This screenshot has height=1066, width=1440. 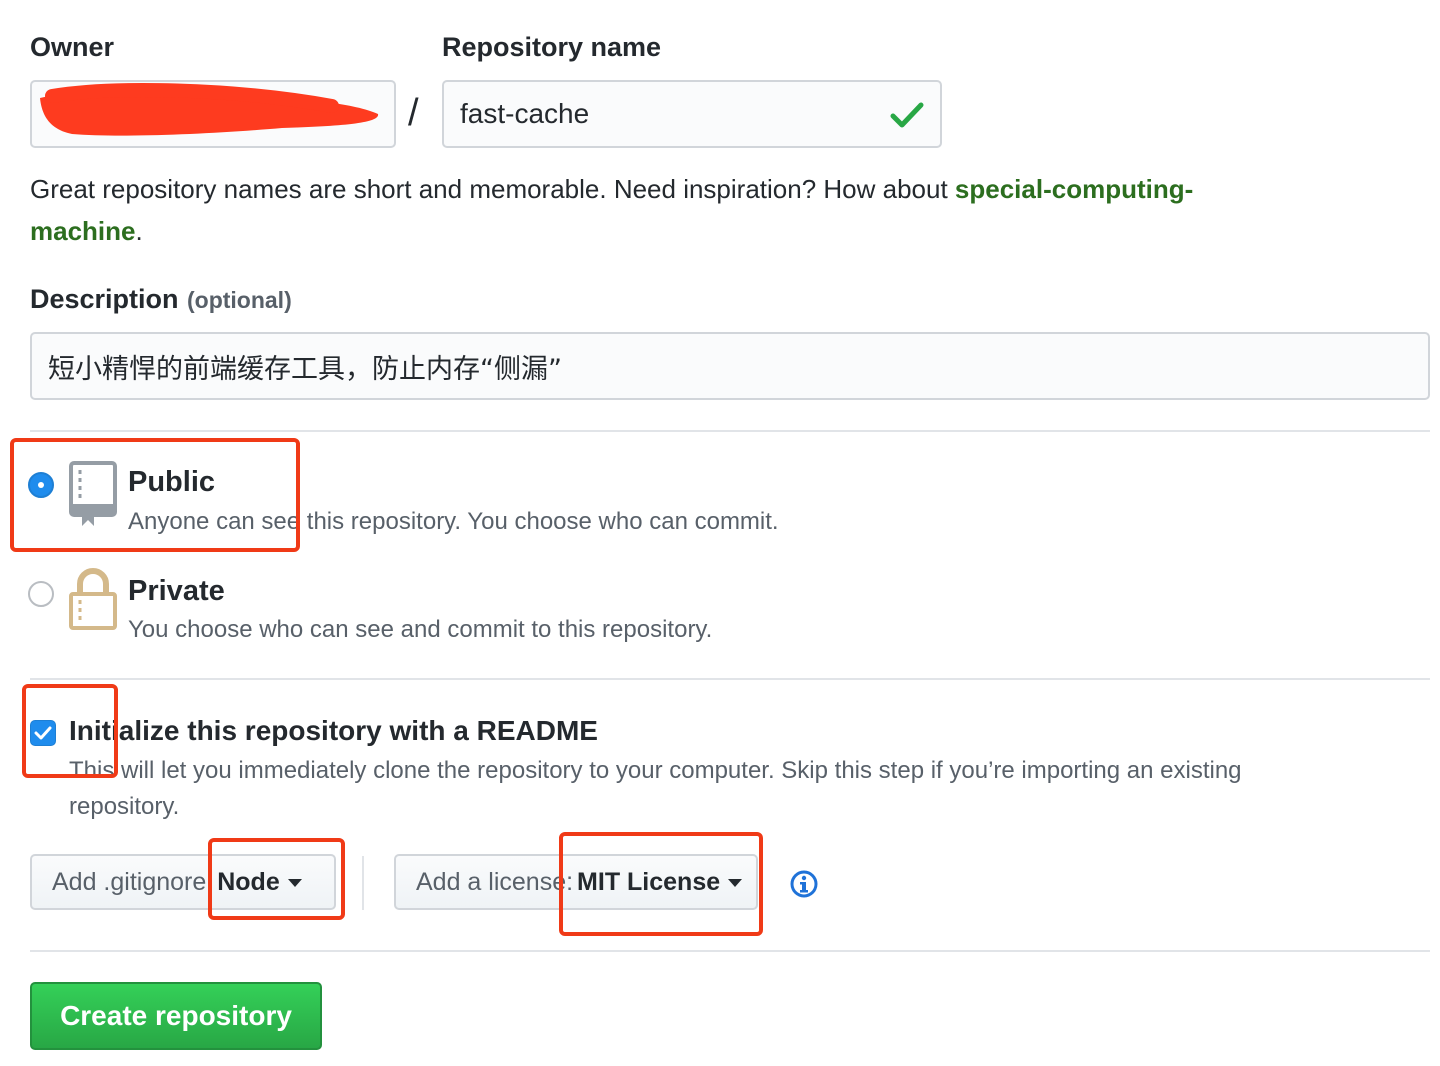 What do you see at coordinates (133, 881) in the screenshot?
I see `gitignore-prefix: Add .gitignore:` at bounding box center [133, 881].